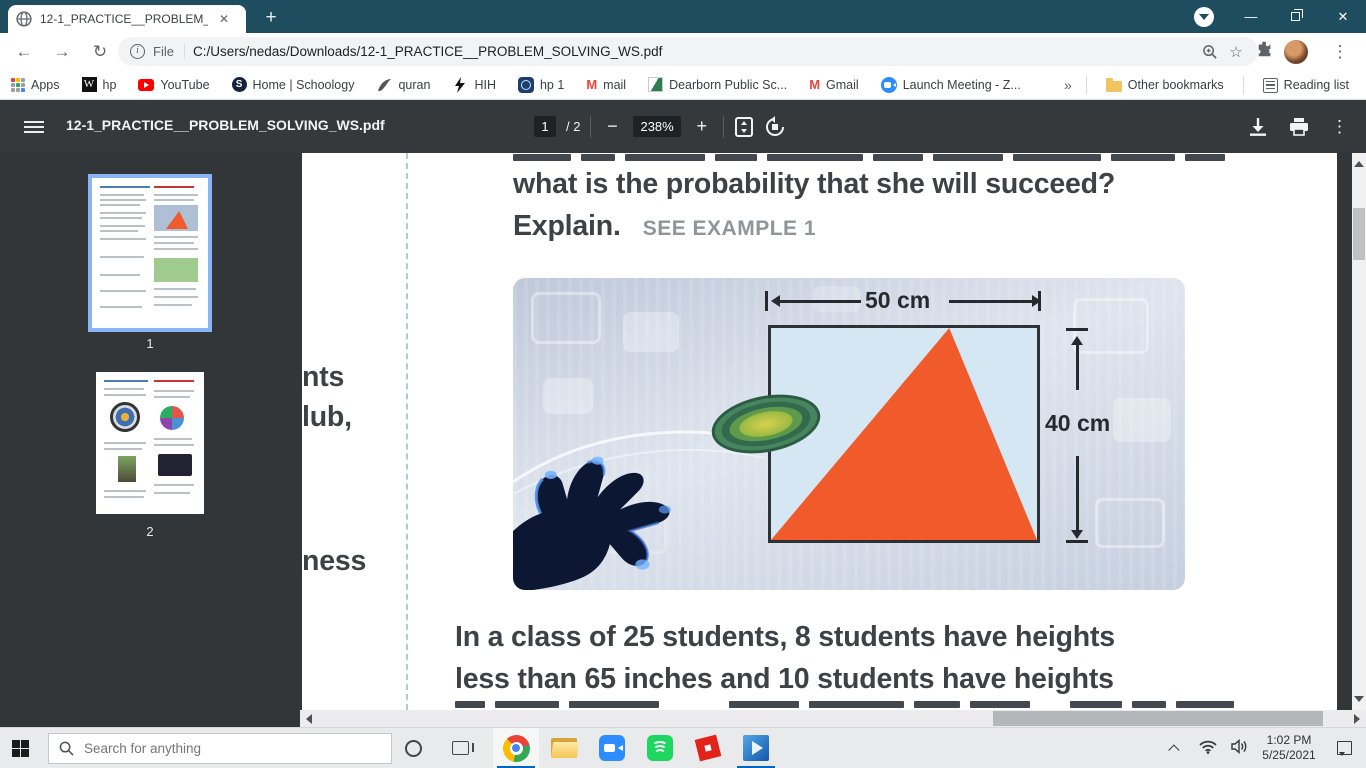 The image size is (1366, 768). What do you see at coordinates (334, 561) in the screenshot?
I see `left-column-fragment: ness` at bounding box center [334, 561].